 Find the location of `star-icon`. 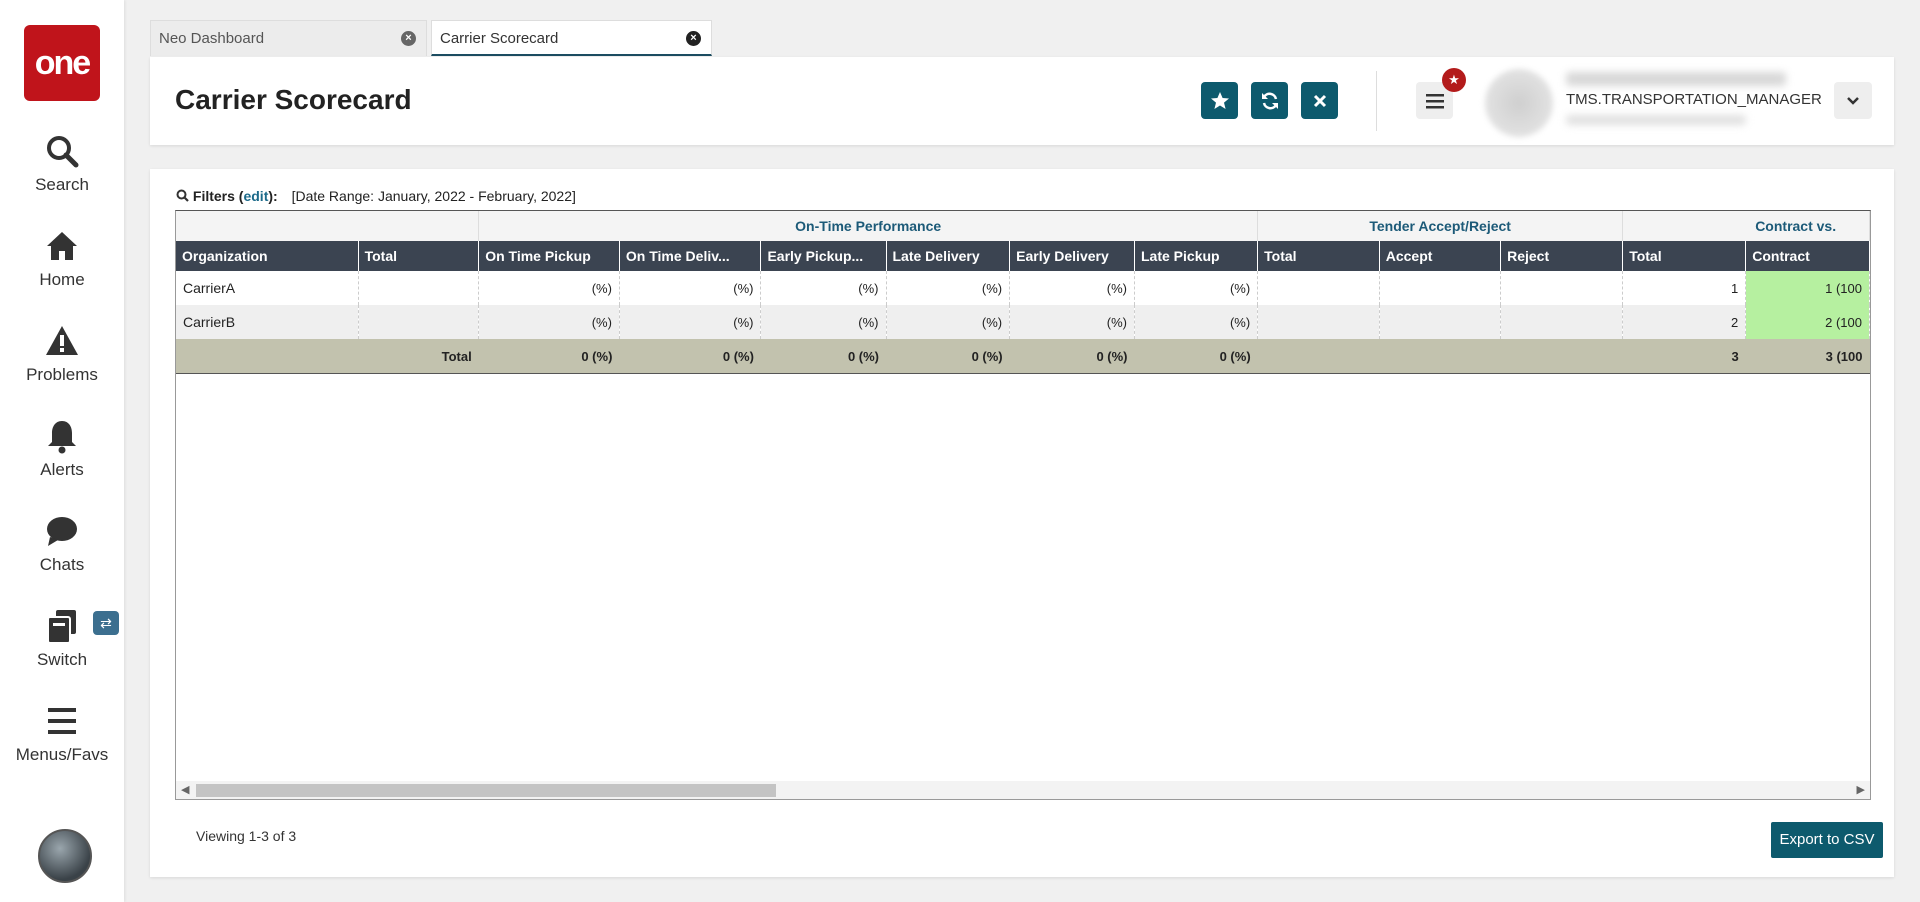

star-icon is located at coordinates (1219, 100).